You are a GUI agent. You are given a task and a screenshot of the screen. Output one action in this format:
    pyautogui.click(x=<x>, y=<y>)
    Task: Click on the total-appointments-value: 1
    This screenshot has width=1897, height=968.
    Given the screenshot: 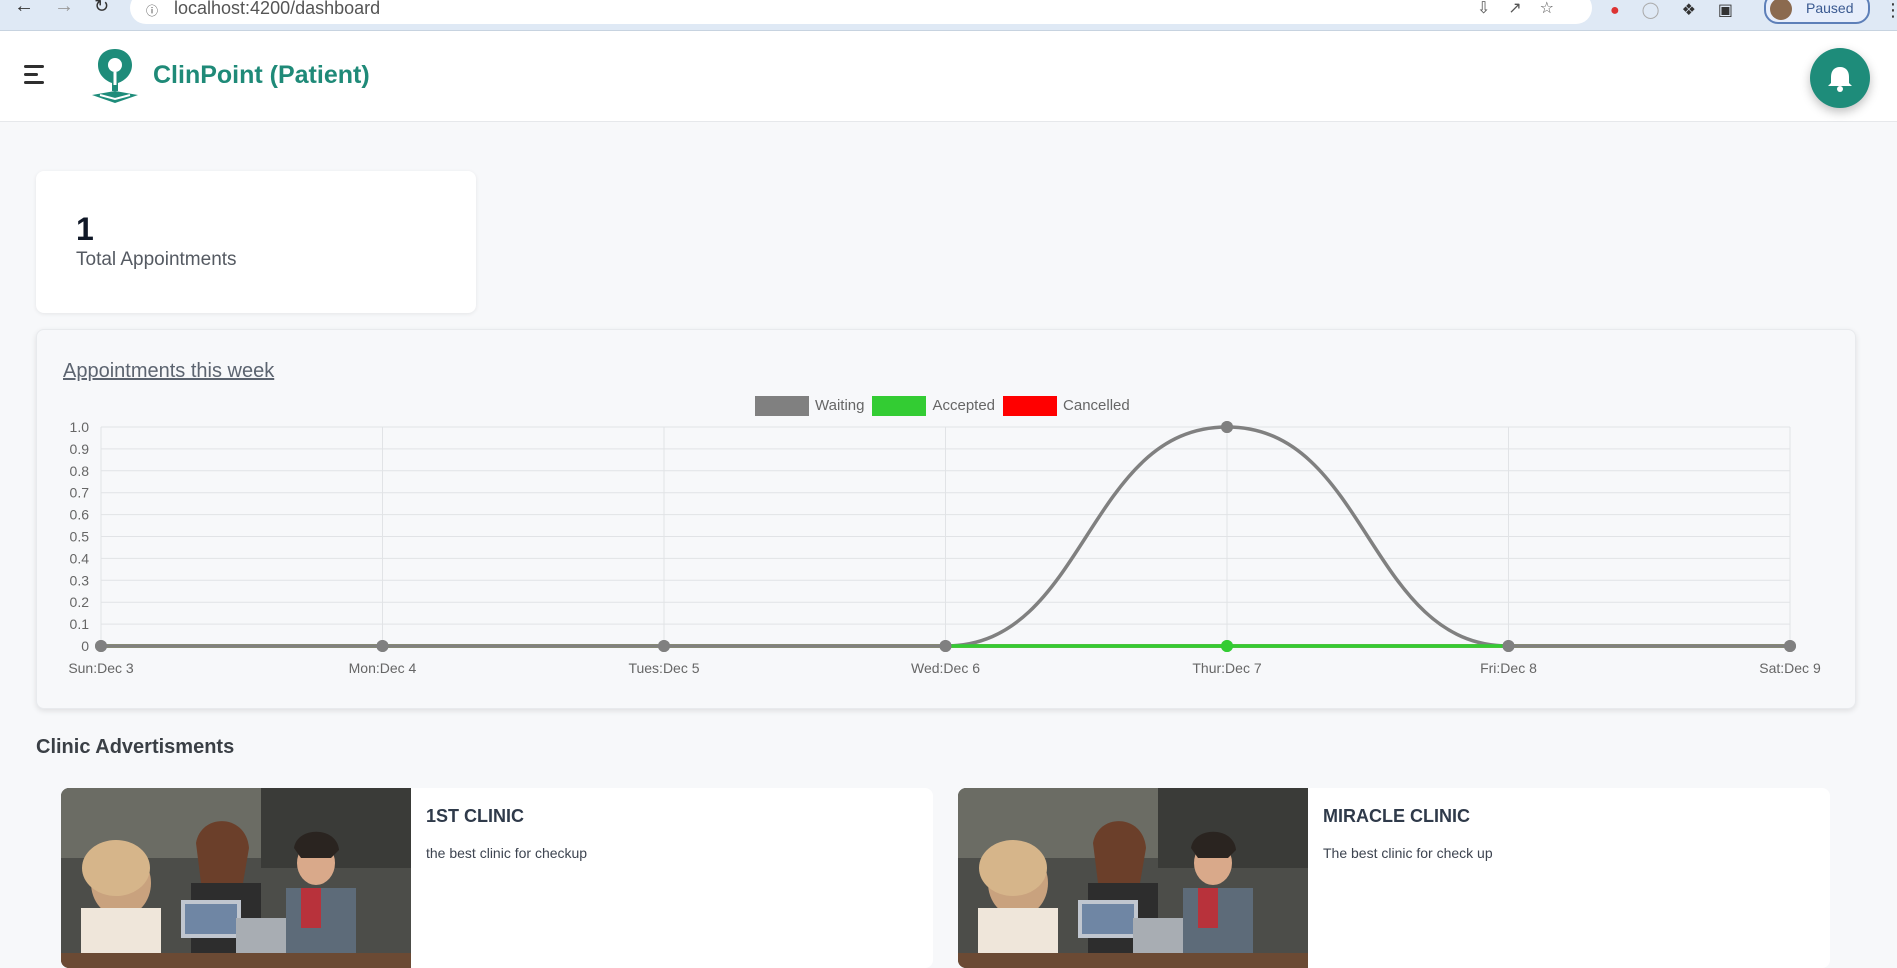 What is the action you would take?
    pyautogui.click(x=85, y=229)
    